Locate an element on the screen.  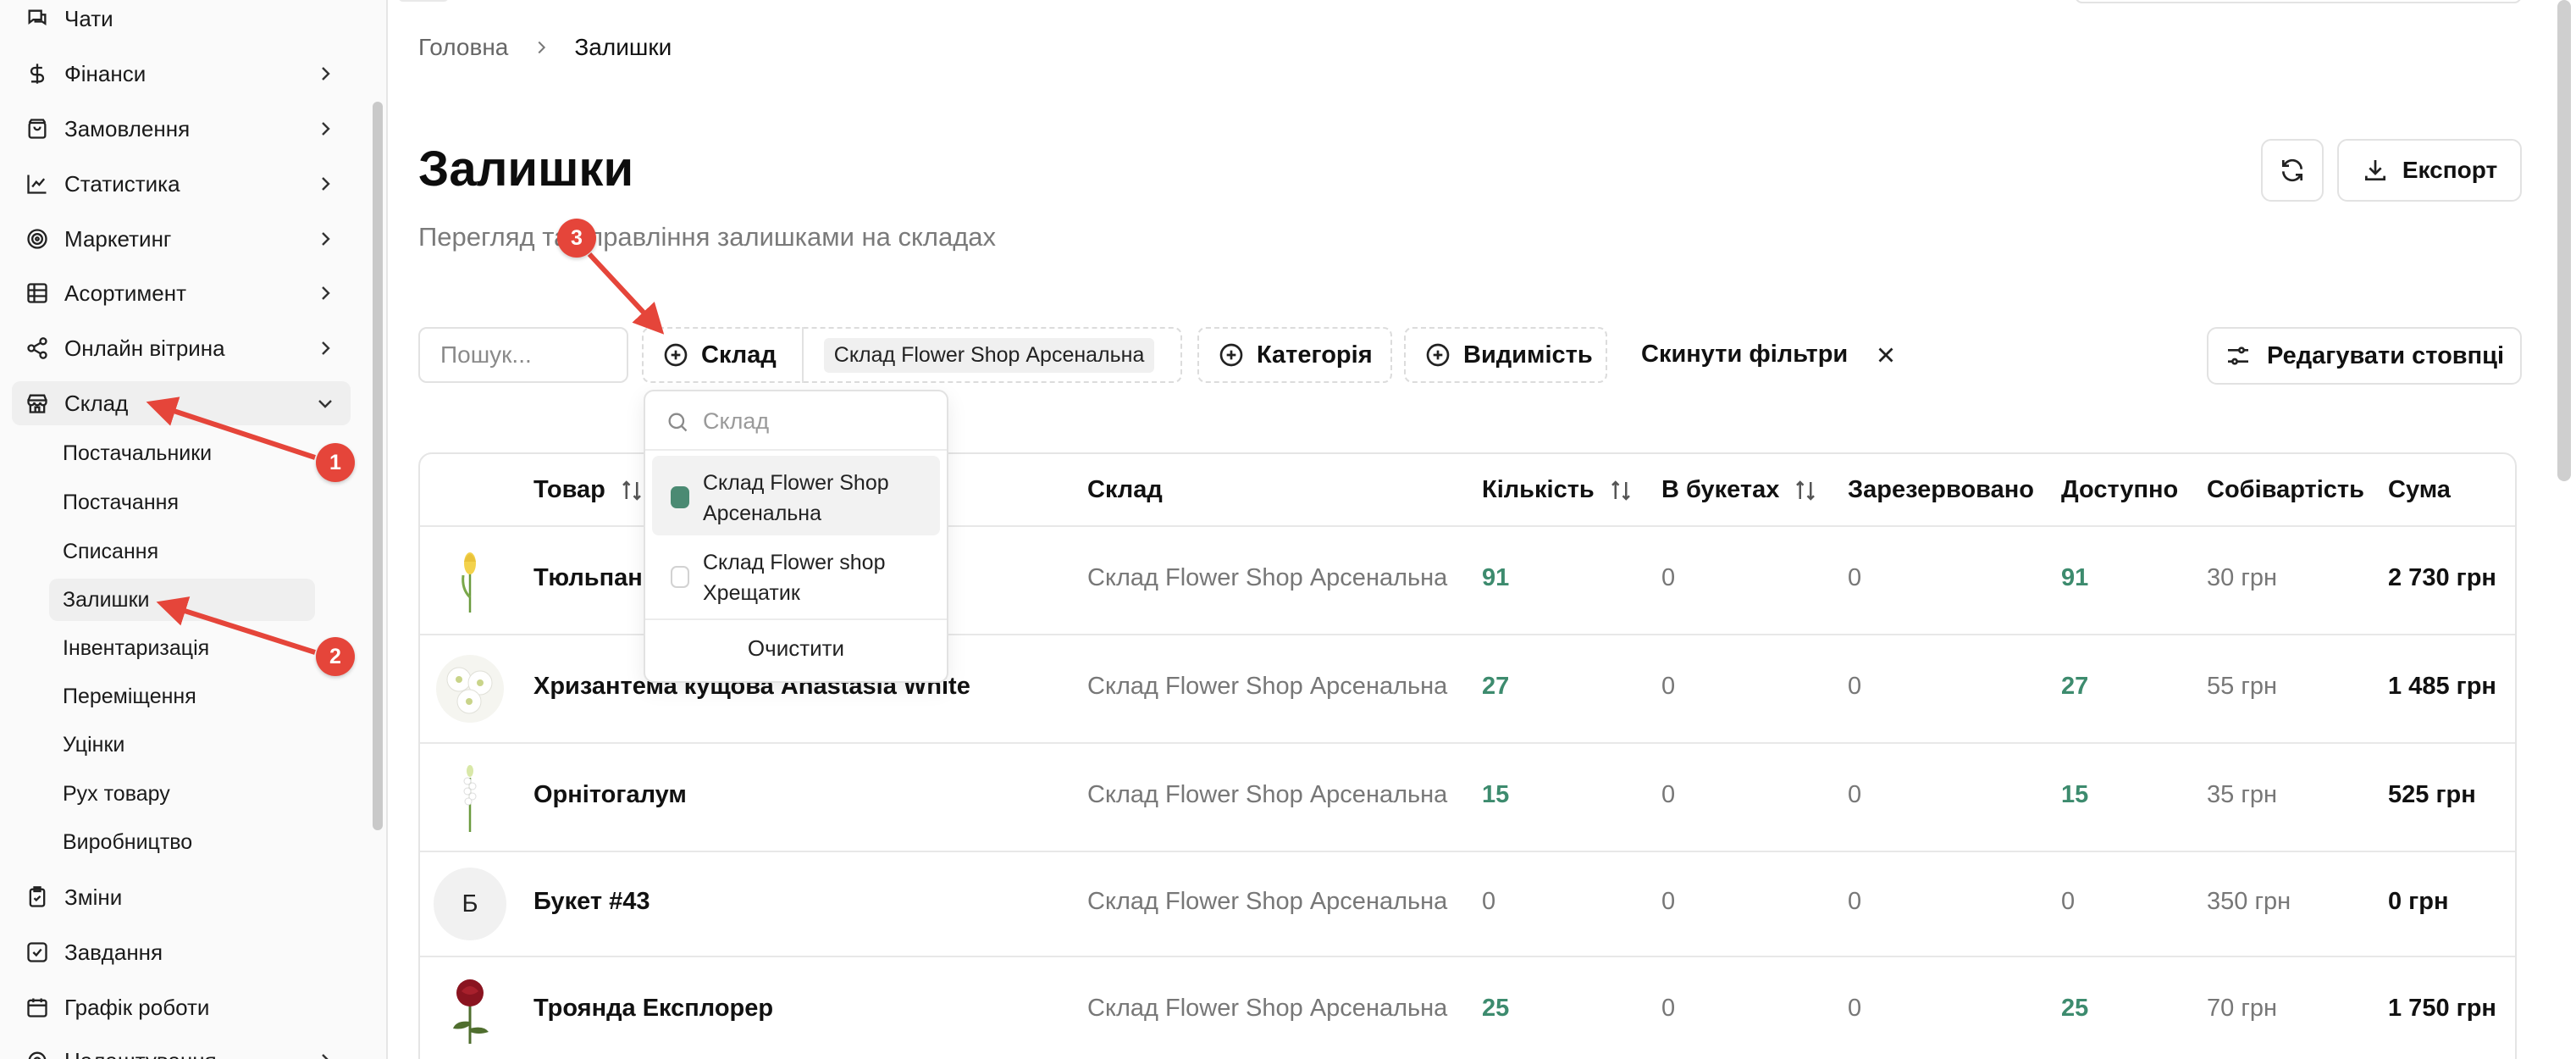
sidebar-item-statistics: Статистика is located at coordinates (181, 184).